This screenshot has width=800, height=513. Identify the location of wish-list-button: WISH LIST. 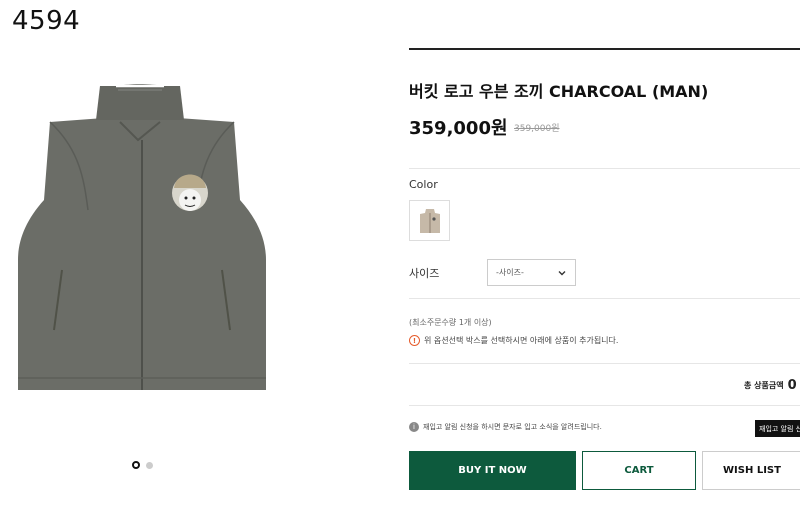
(751, 470).